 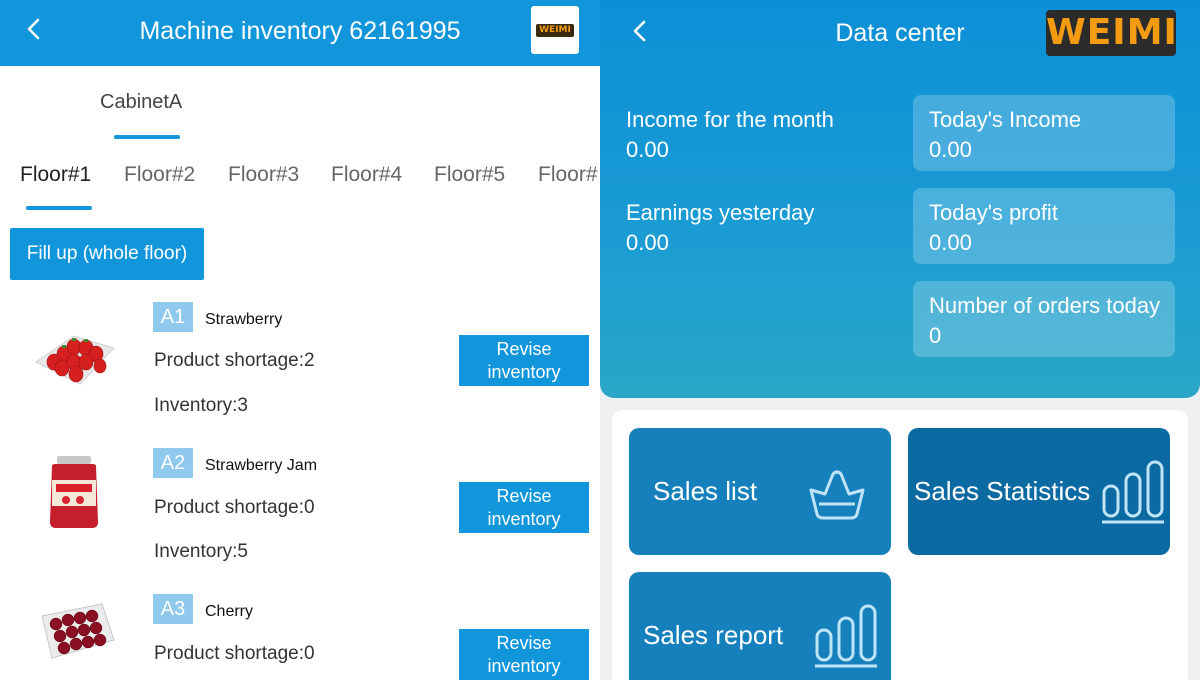 What do you see at coordinates (173, 609) in the screenshot?
I see `slot-badge: A3` at bounding box center [173, 609].